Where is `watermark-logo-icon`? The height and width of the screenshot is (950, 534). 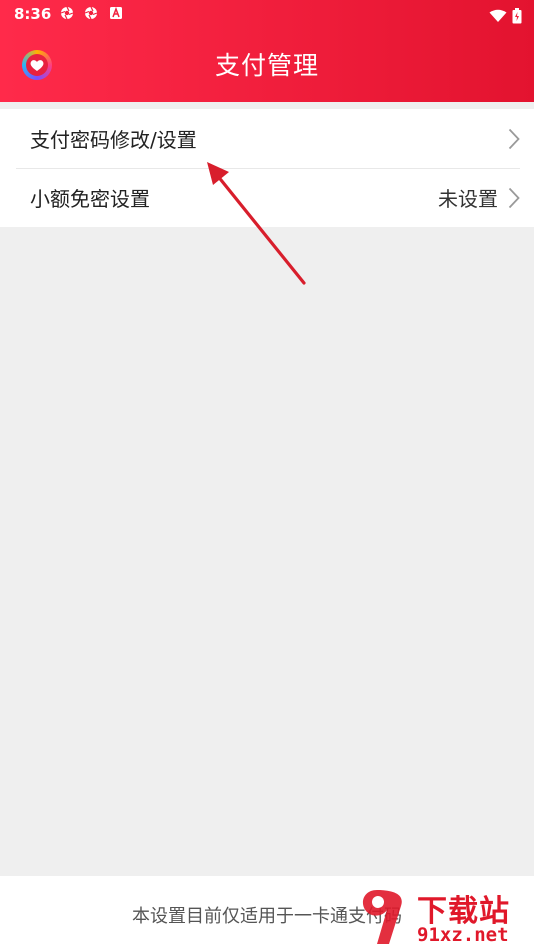 watermark-logo-icon is located at coordinates (382, 917).